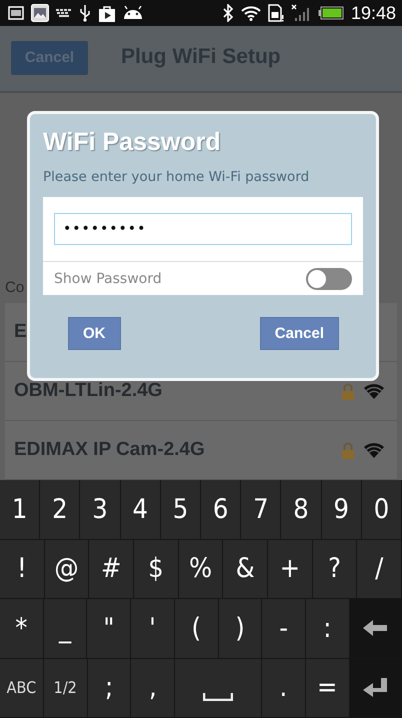 The width and height of the screenshot is (402, 718). What do you see at coordinates (181, 510) in the screenshot?
I see `keyboard-key: 5` at bounding box center [181, 510].